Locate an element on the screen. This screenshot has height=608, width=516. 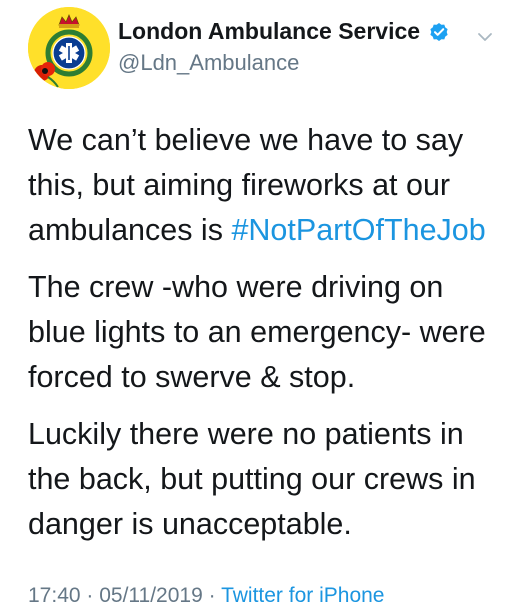
ambulance-crest-logo is located at coordinates (69, 48).